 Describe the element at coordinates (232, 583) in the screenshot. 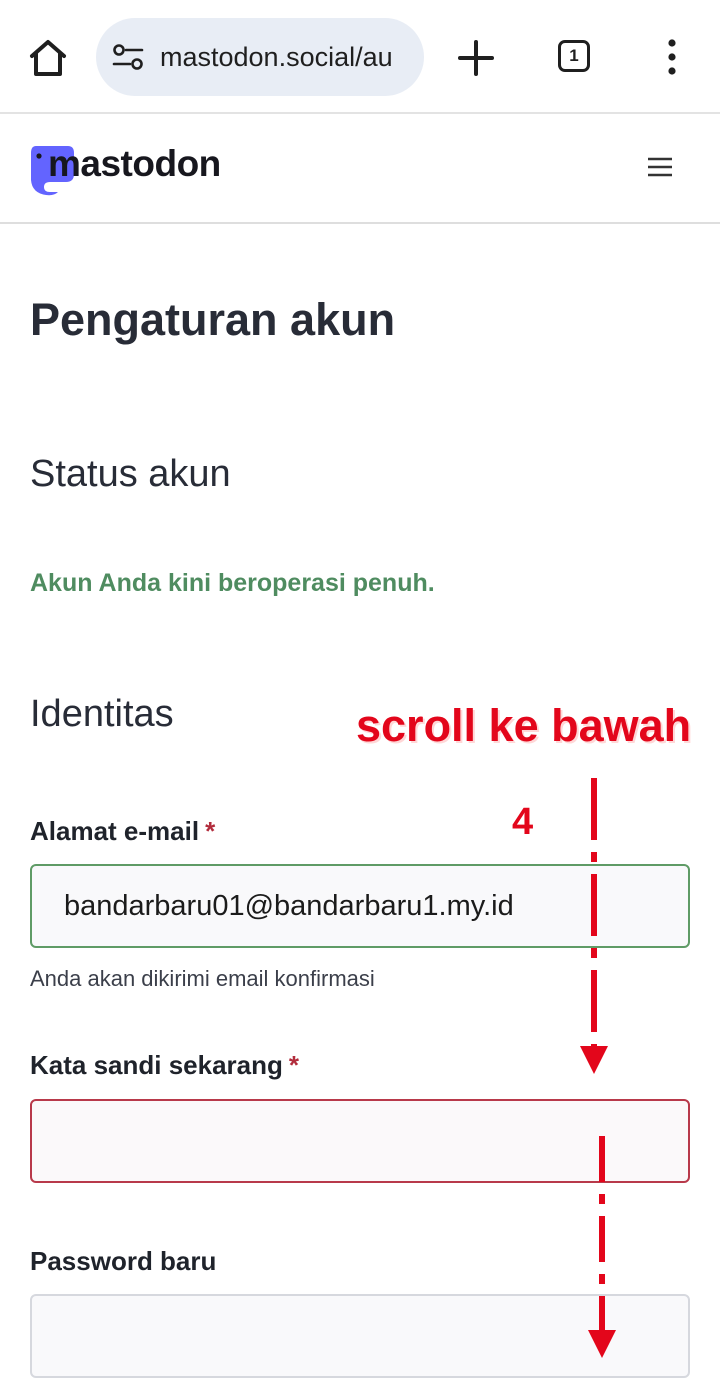

I see `account-status-message: Akun Anda kini beroperasi penuh.` at that location.